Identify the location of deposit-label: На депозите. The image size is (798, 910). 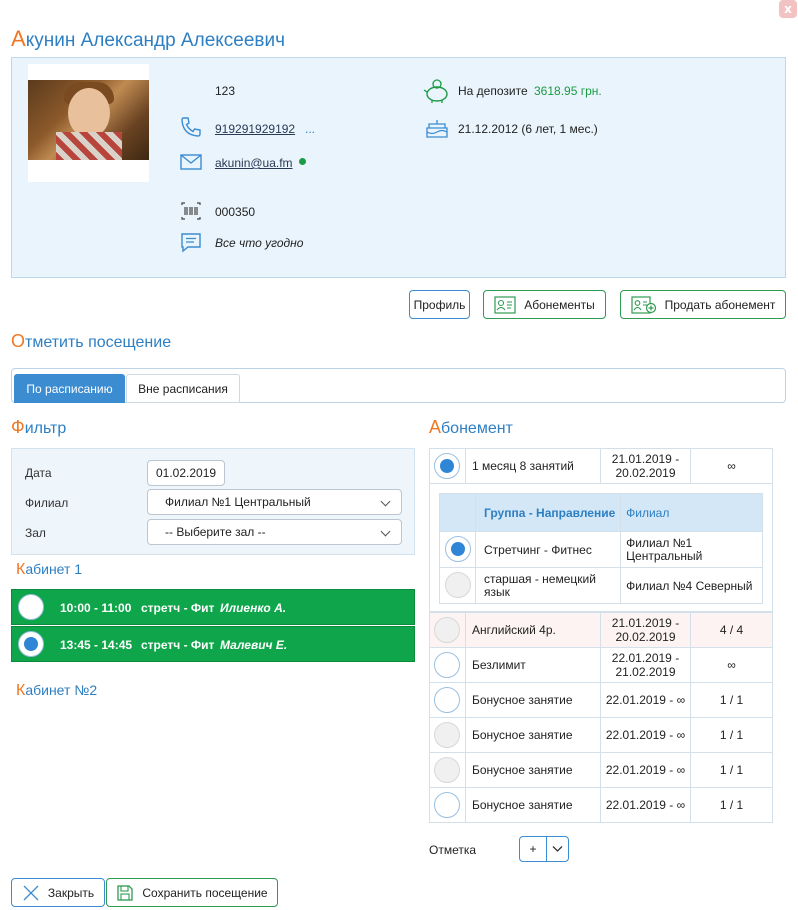
(493, 91).